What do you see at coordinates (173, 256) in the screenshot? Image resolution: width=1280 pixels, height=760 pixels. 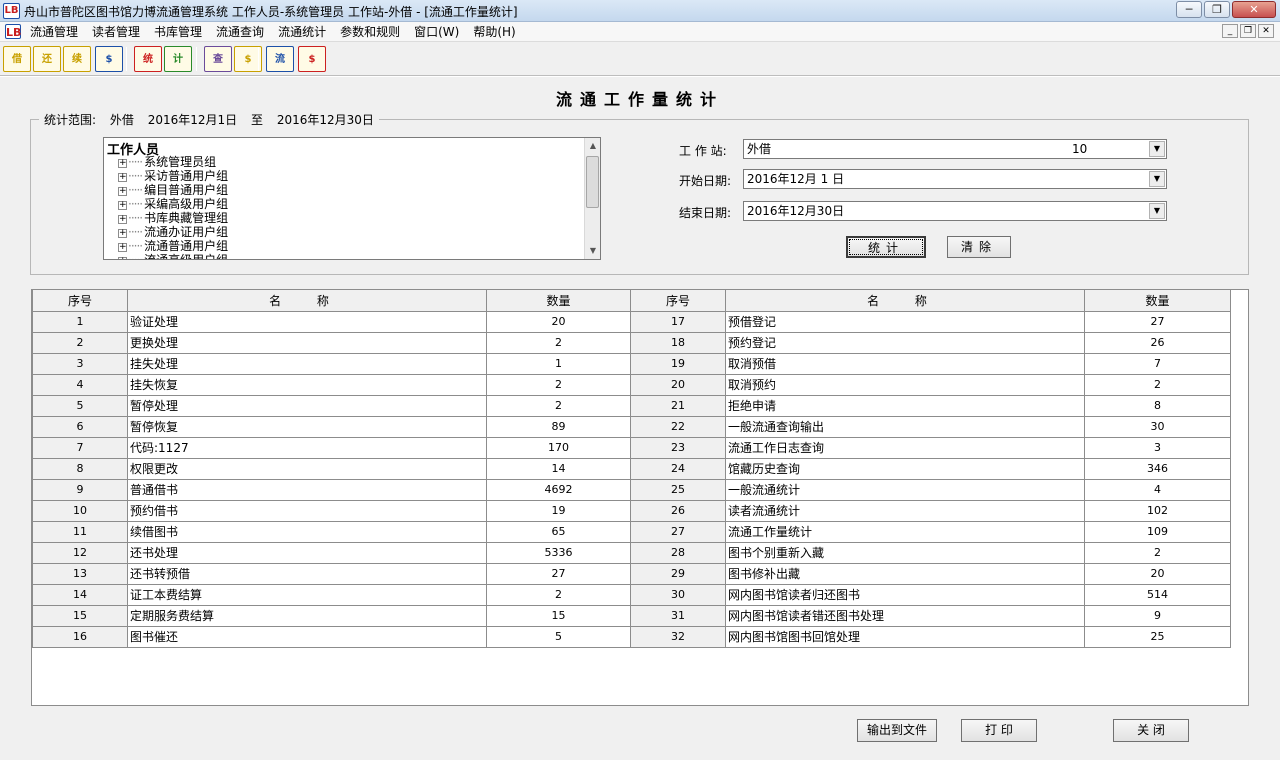 I see `tree-node: +·····流通高级用户组` at bounding box center [173, 256].